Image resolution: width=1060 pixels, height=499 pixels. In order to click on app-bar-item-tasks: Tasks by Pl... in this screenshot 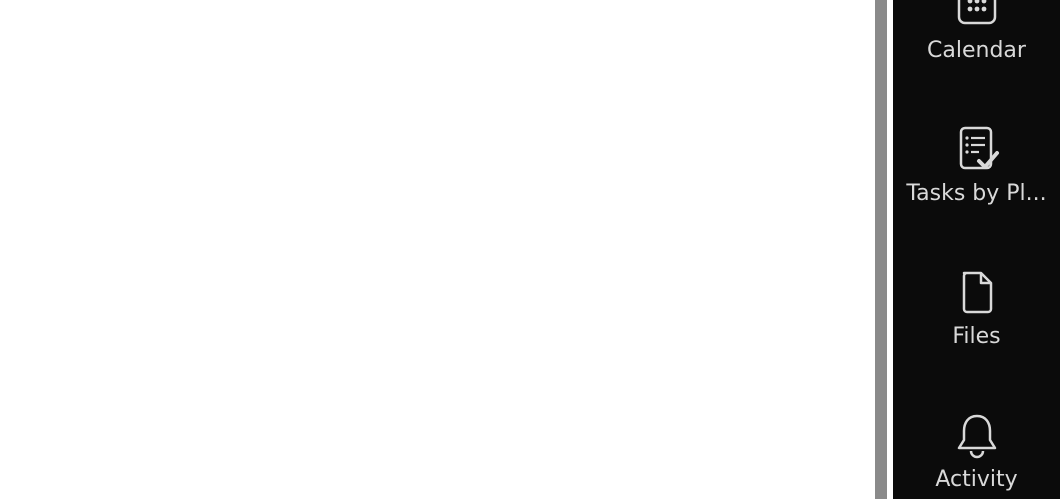, I will do `click(976, 165)`.